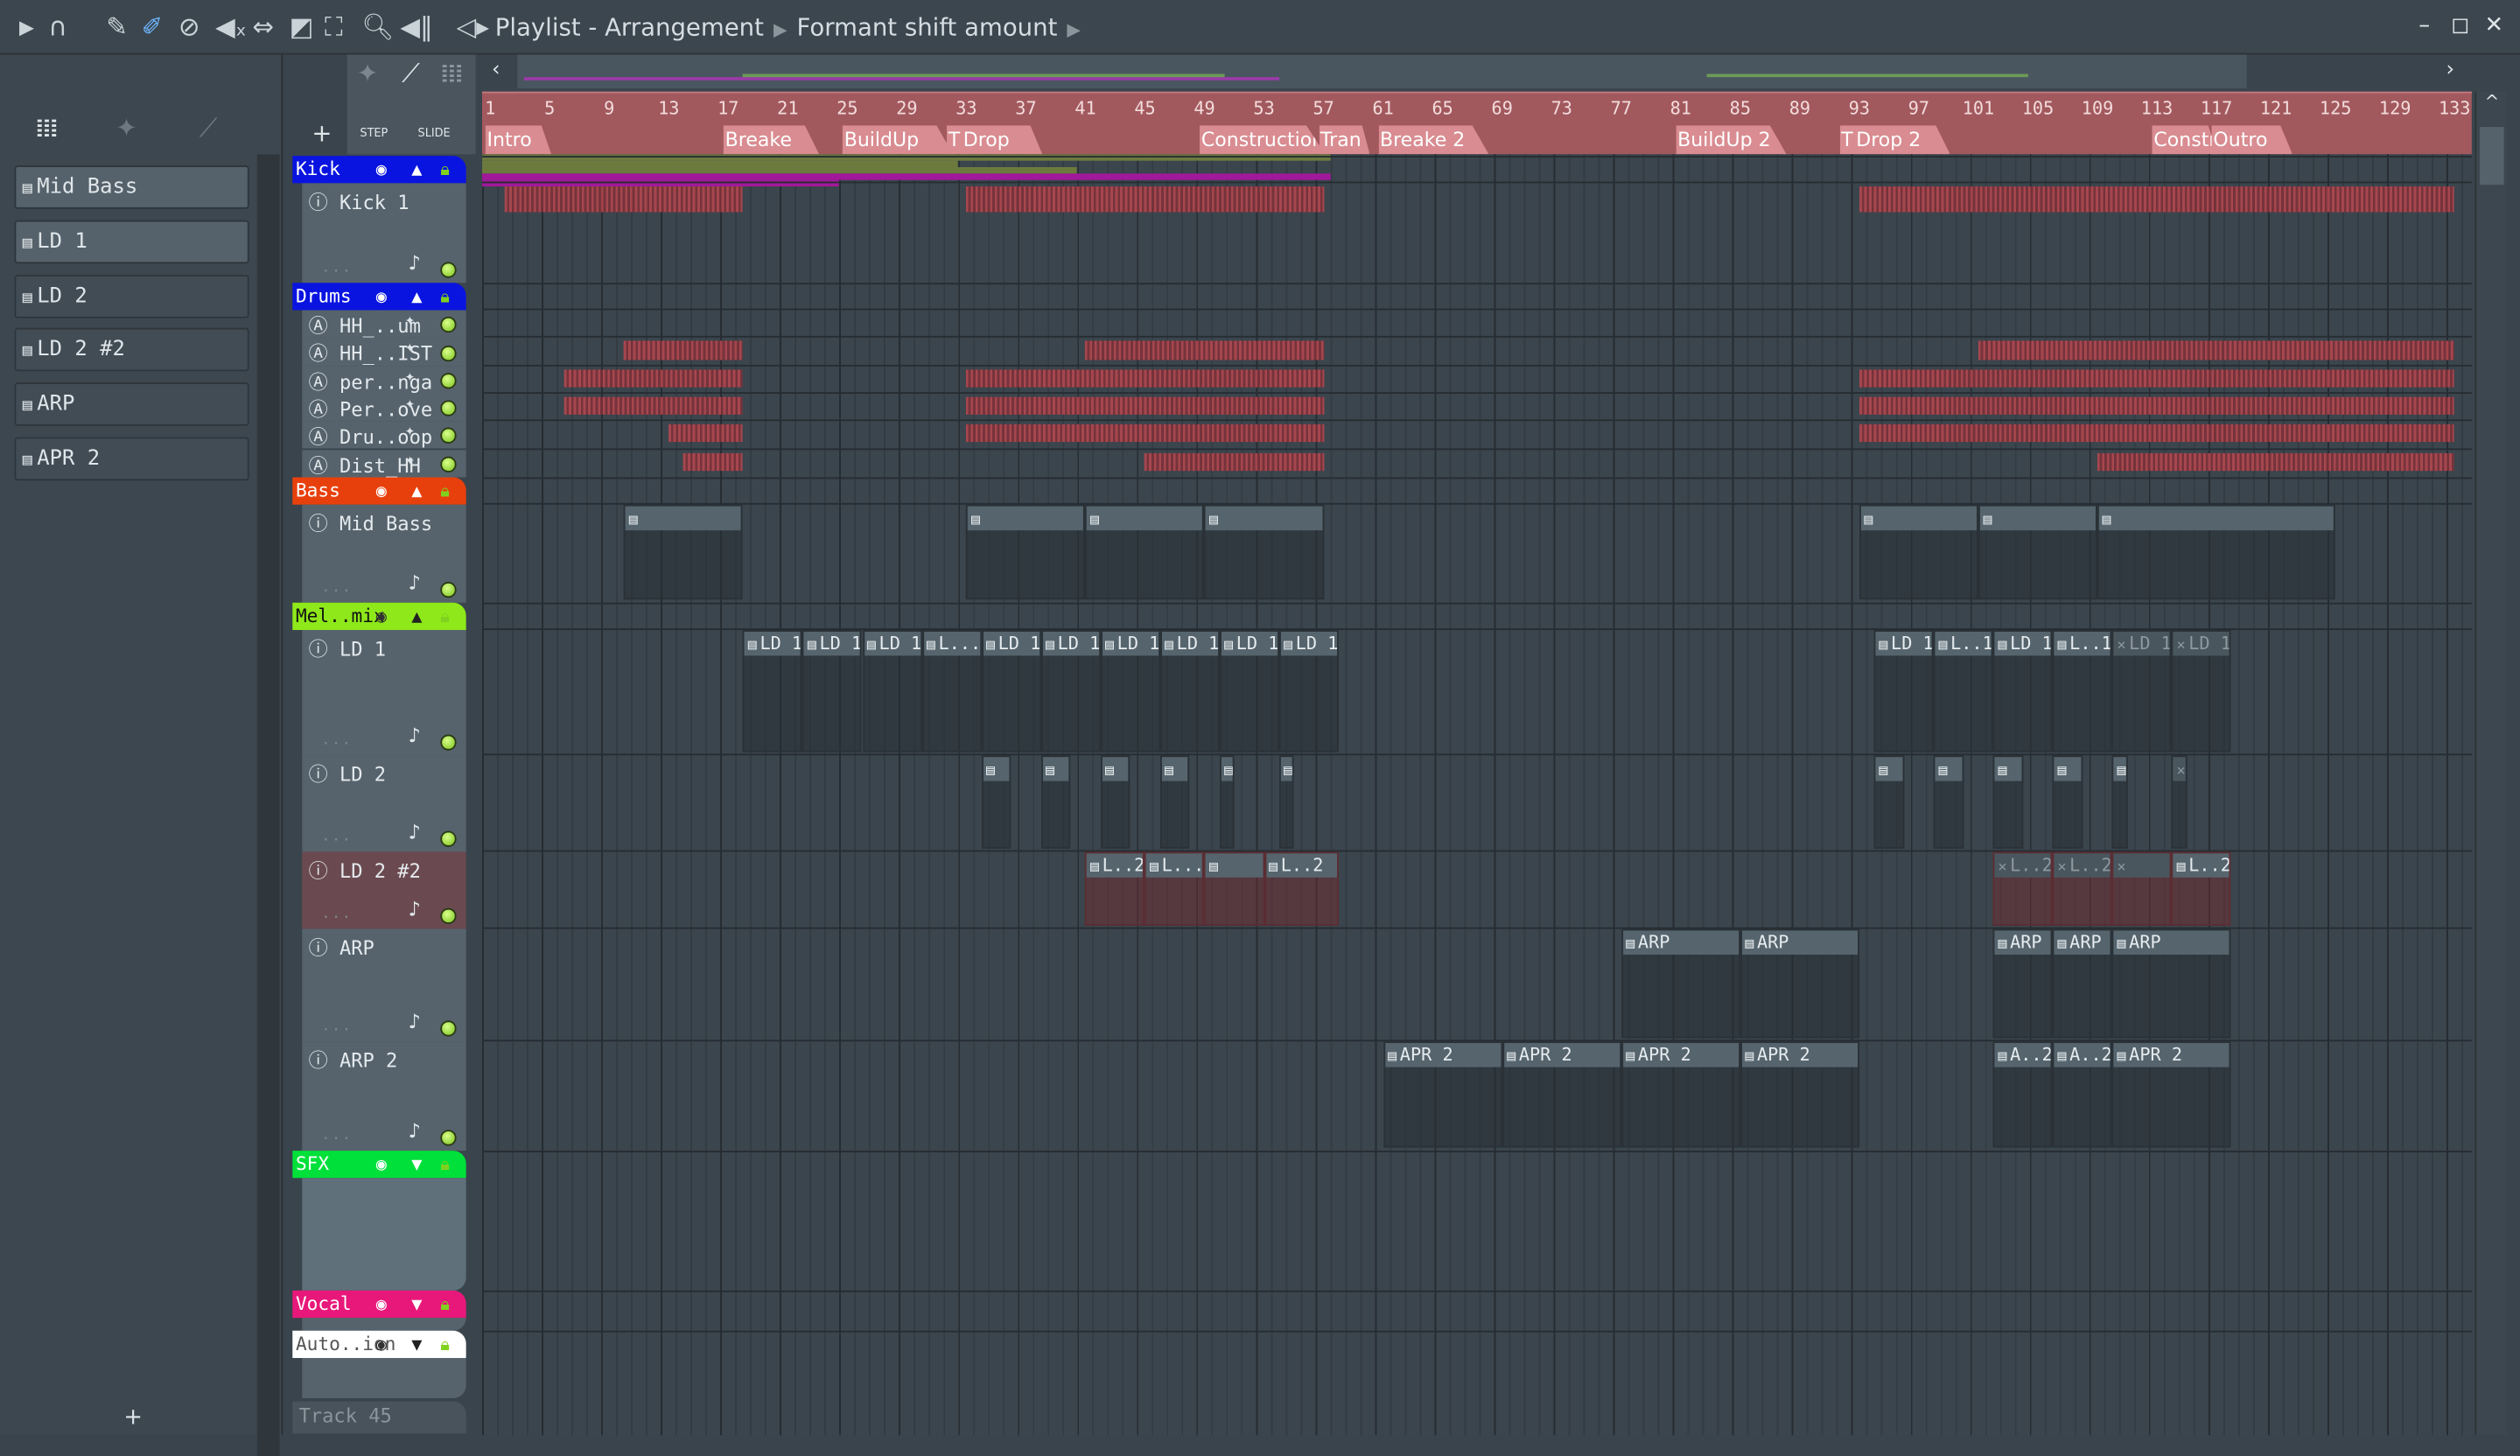 The width and height of the screenshot is (2520, 1456). Describe the element at coordinates (384, 463) in the screenshot. I see `track-header: Ⓐ Dist_HH ✦` at that location.